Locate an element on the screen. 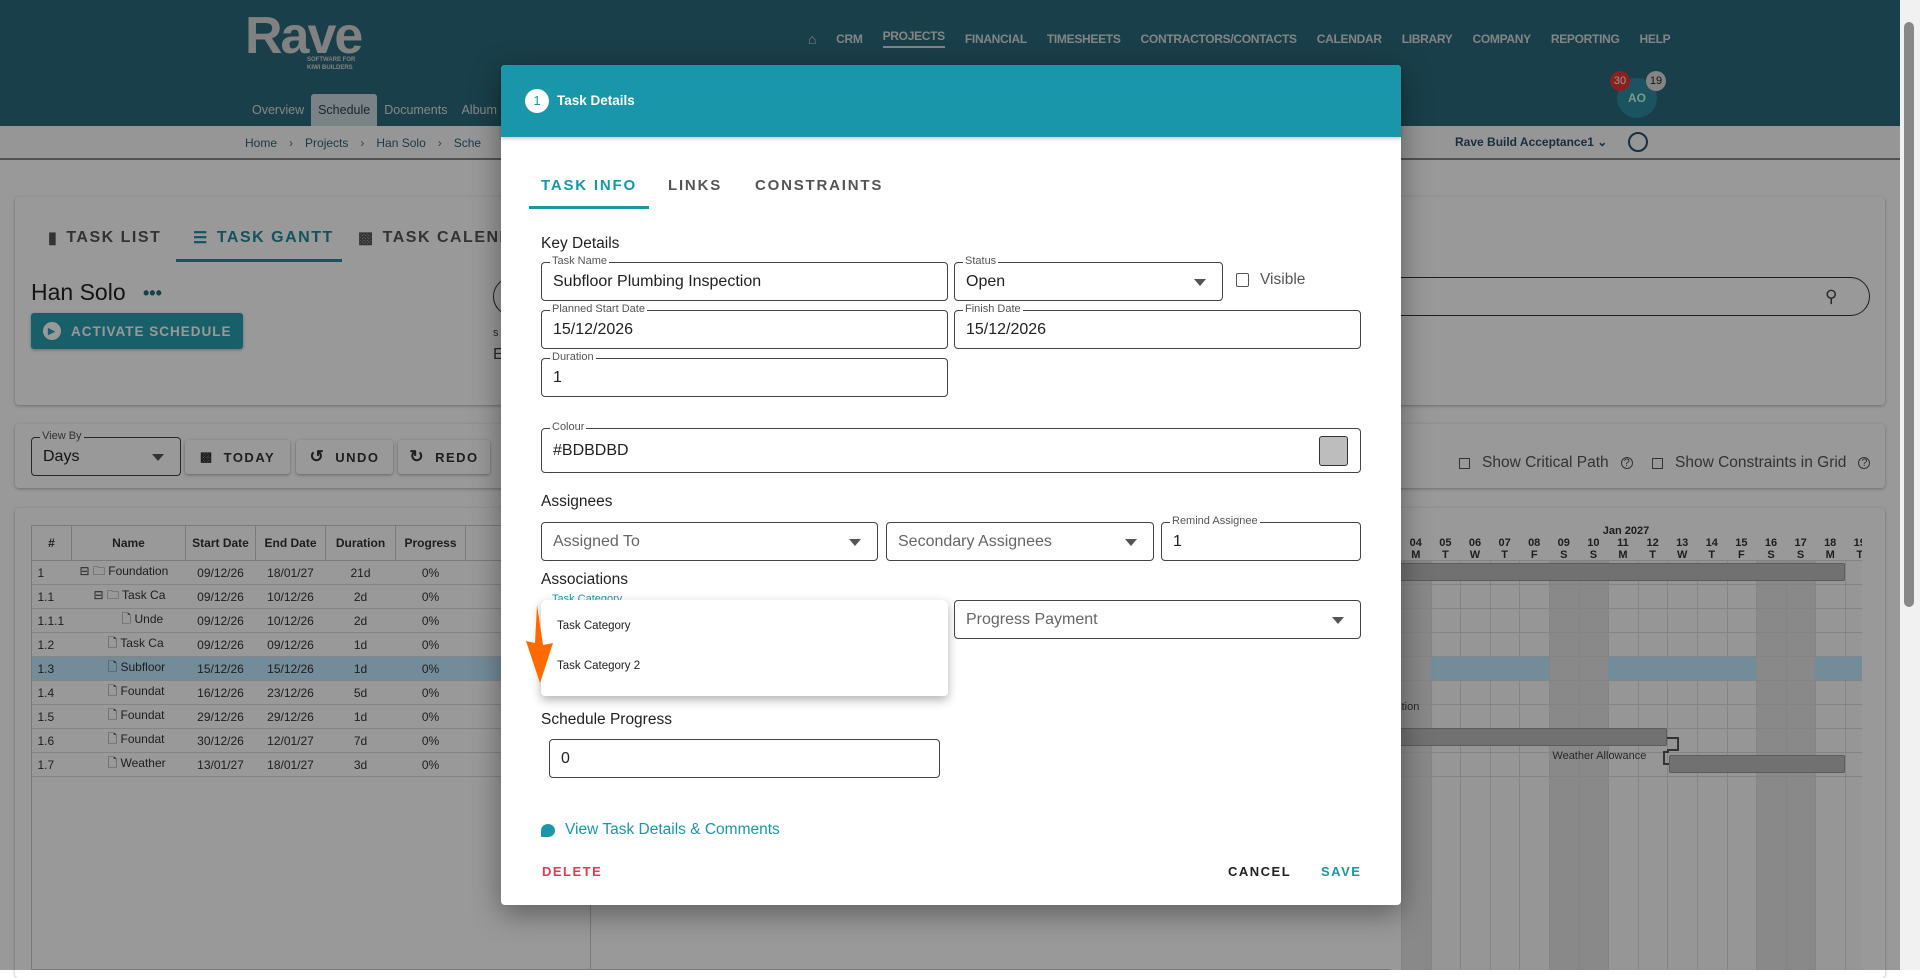 The height and width of the screenshot is (978, 1920). checkbox is located at coordinates (1242, 280).